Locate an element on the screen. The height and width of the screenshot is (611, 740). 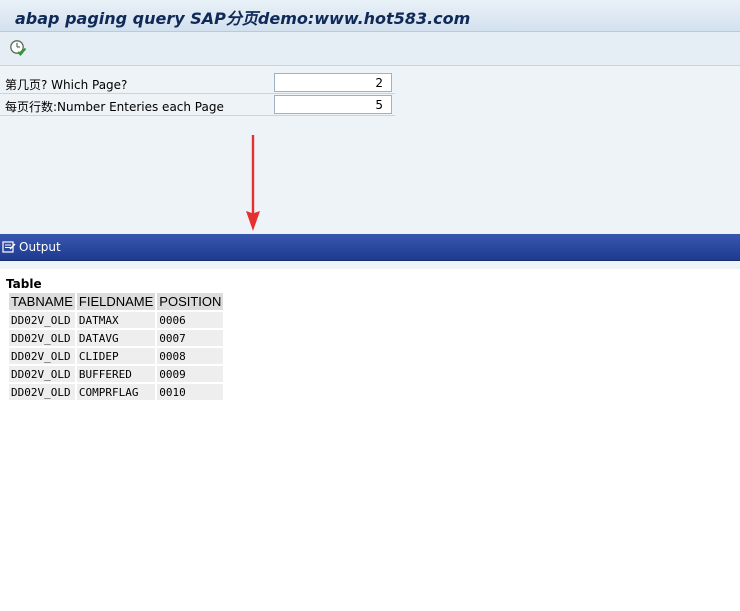
table-caption: Table is located at coordinates (24, 284).